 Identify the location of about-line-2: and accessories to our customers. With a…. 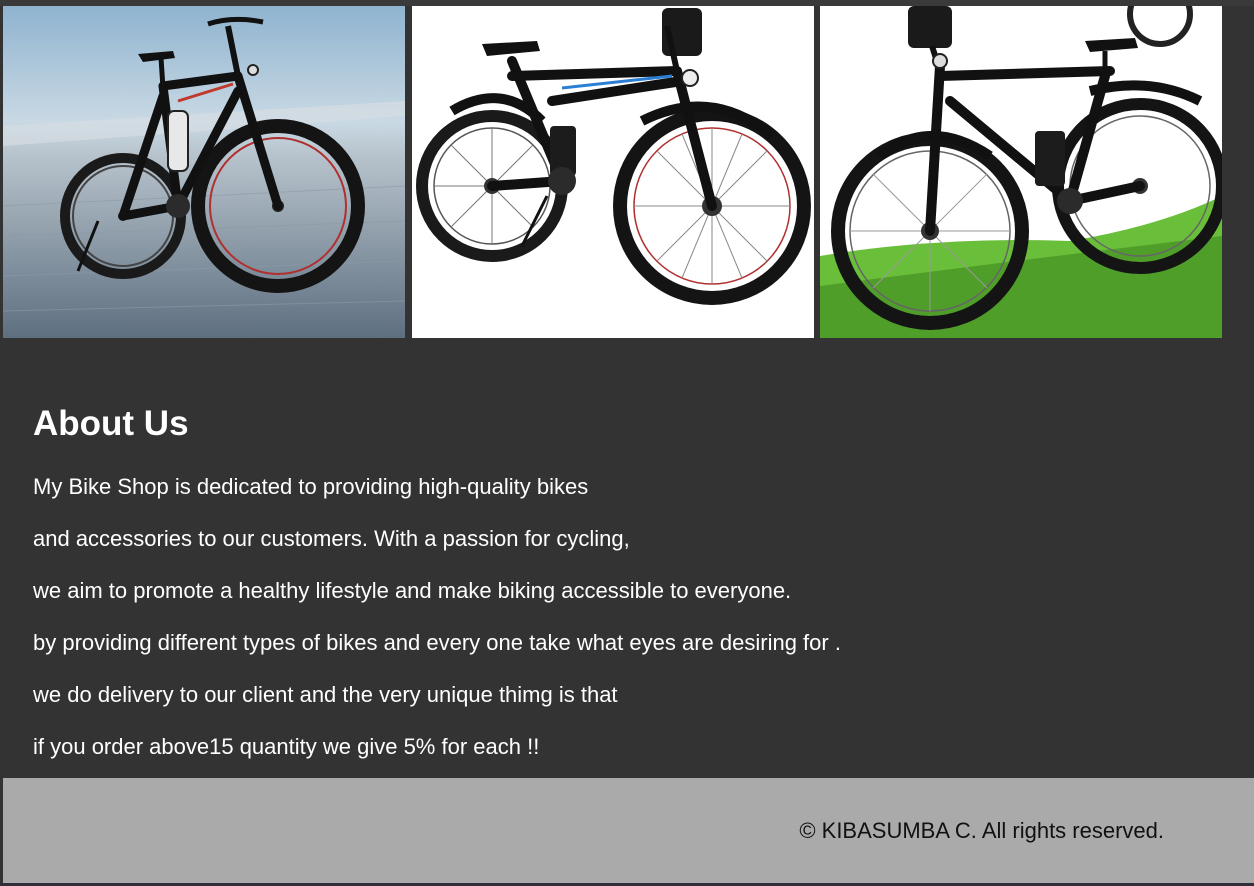
(331, 538).